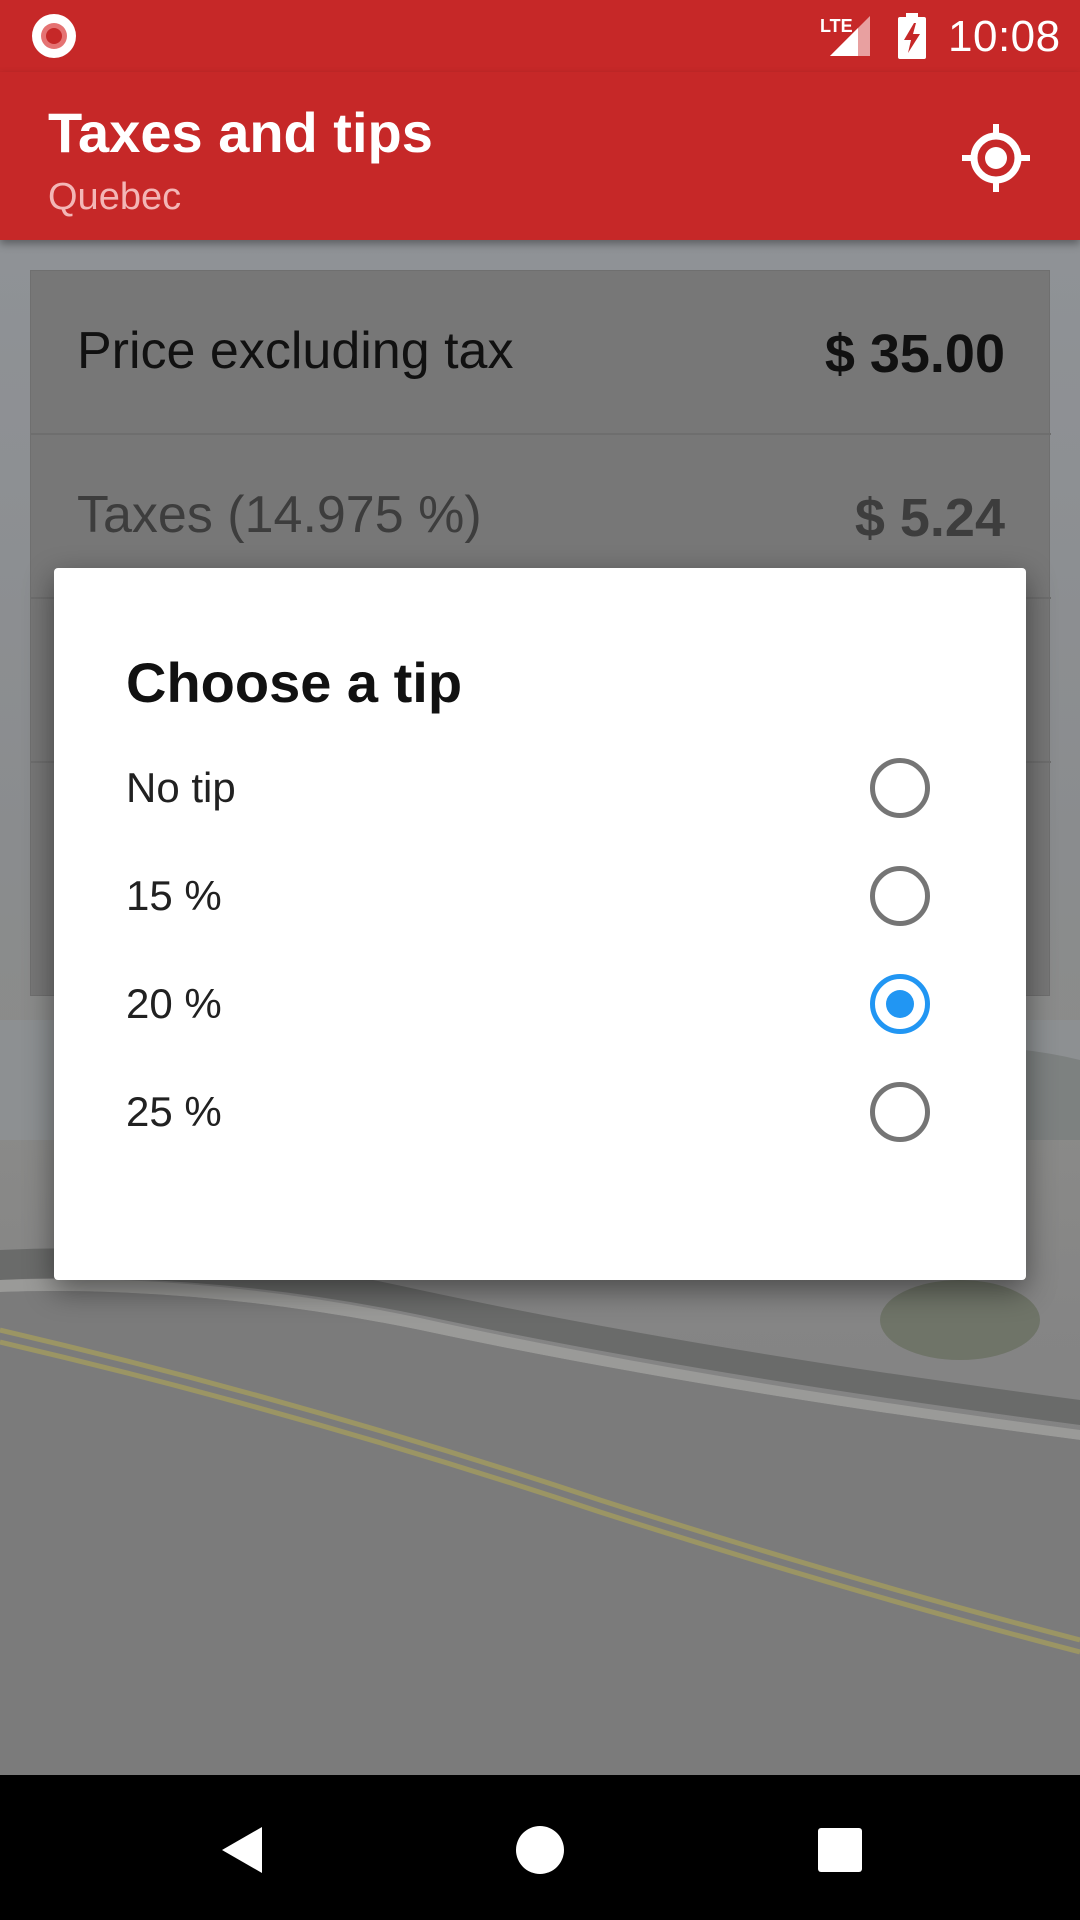  Describe the element at coordinates (996, 158) in the screenshot. I see `my-location-icon` at that location.